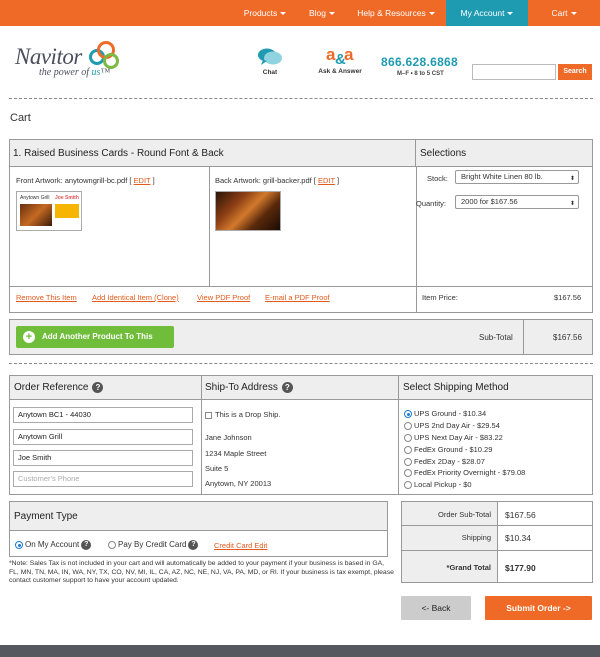 The image size is (600, 657). I want to click on shipping-option-label: UPS Next Day Air - $83.22, so click(458, 437).